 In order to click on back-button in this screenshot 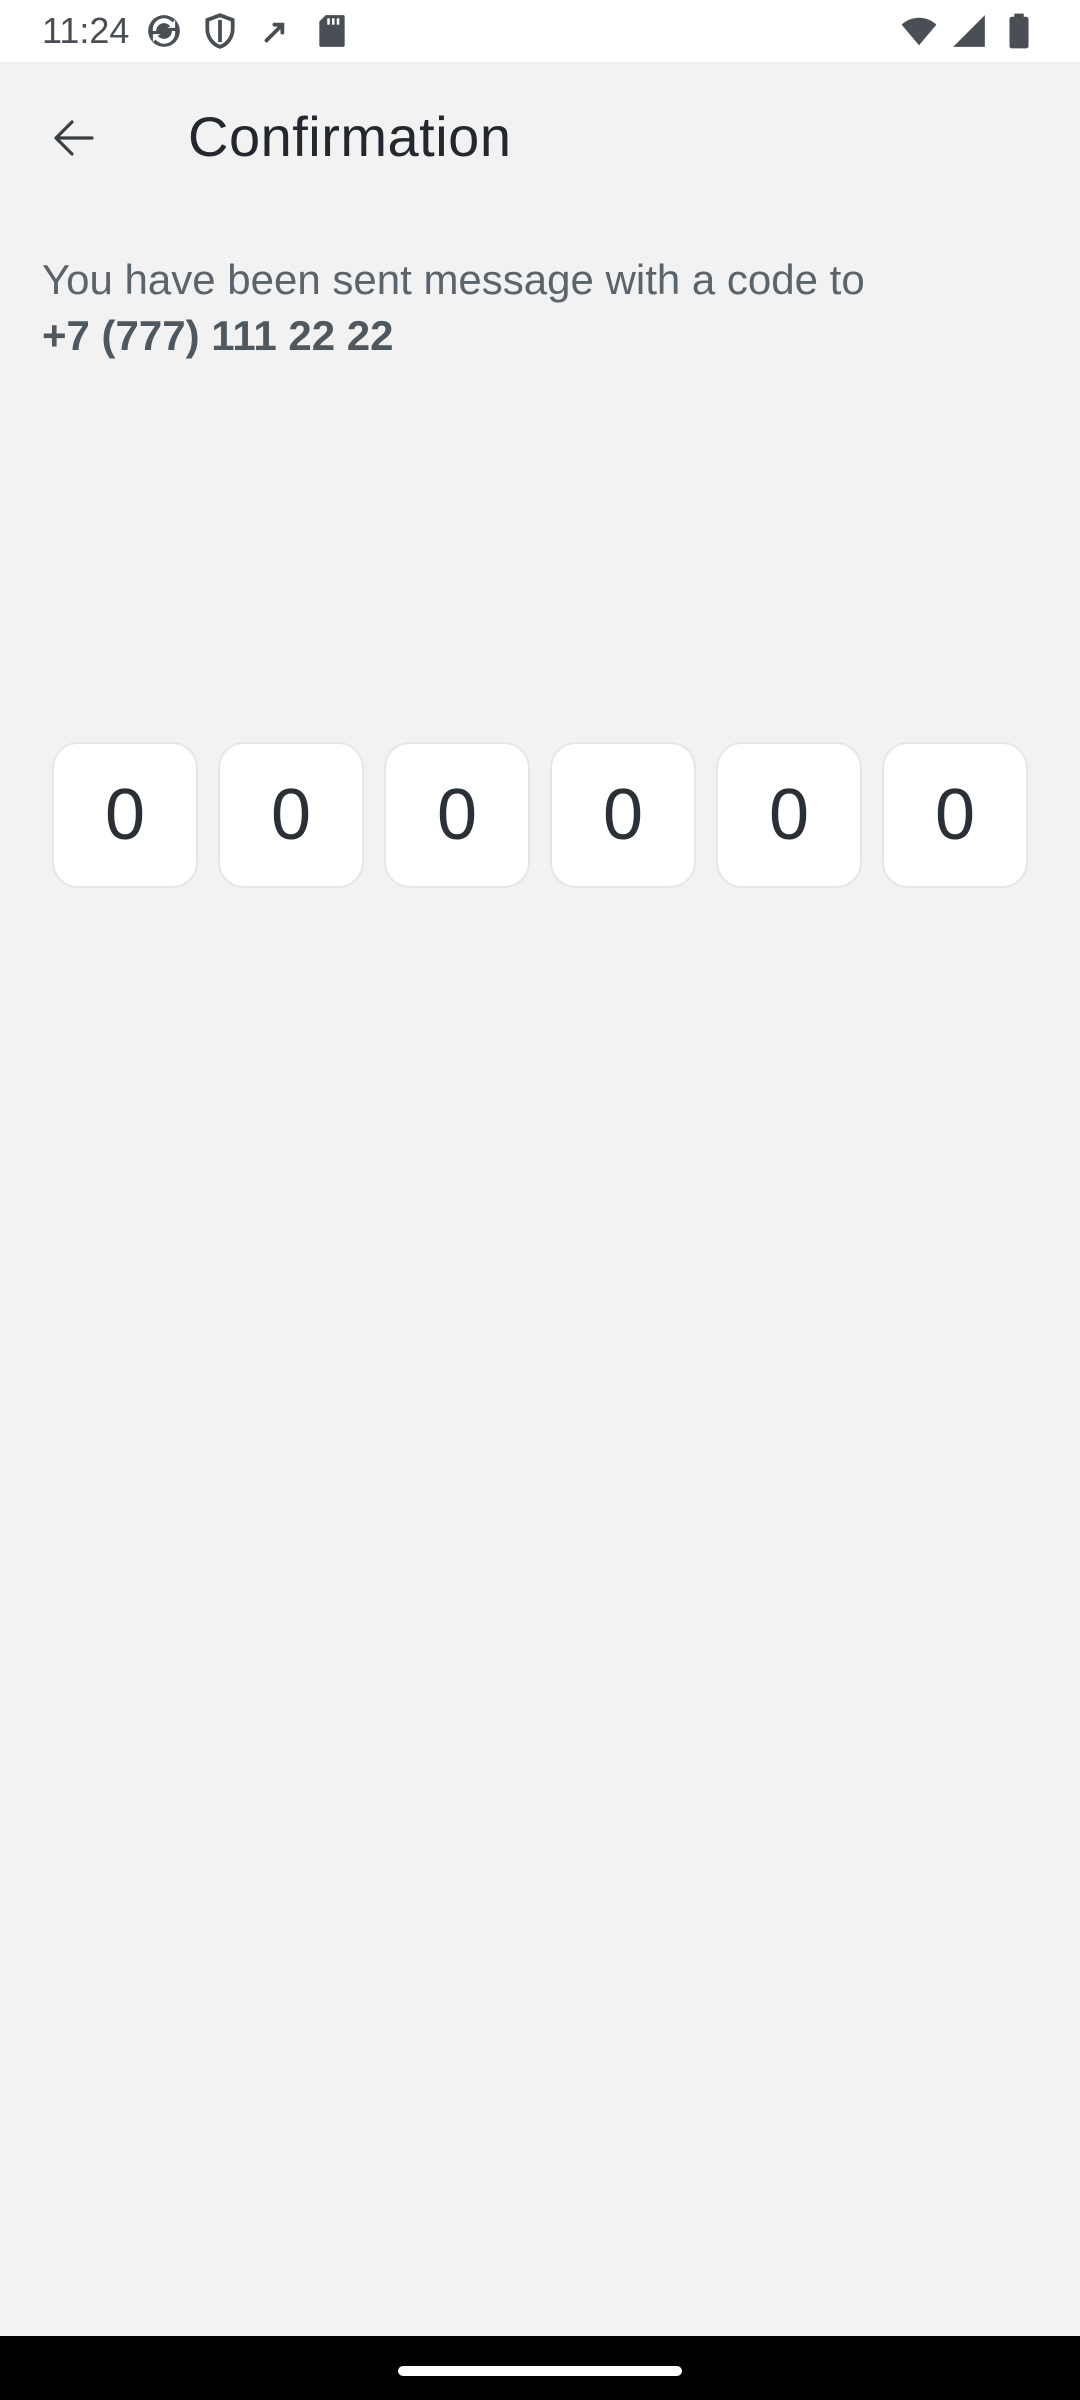, I will do `click(74, 138)`.